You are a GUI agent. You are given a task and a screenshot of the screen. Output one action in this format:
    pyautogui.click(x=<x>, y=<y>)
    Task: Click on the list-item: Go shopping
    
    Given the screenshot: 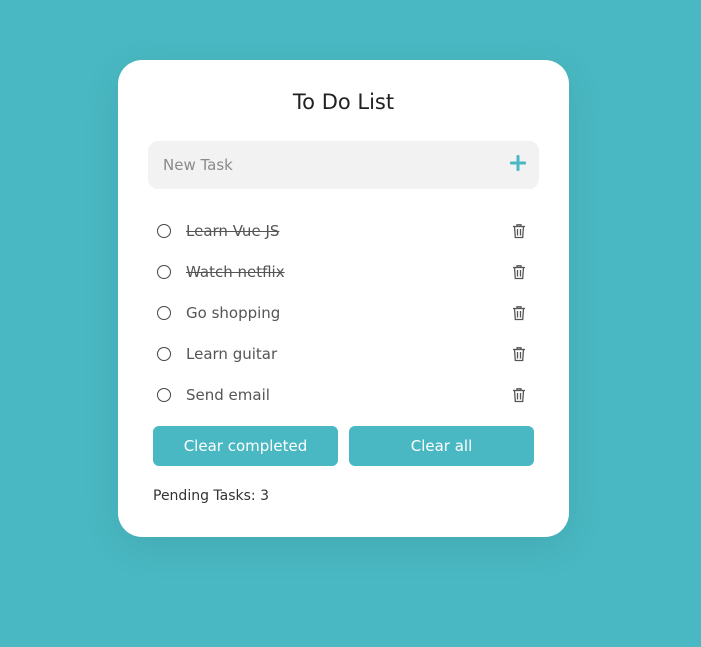 What is the action you would take?
    pyautogui.click(x=344, y=312)
    